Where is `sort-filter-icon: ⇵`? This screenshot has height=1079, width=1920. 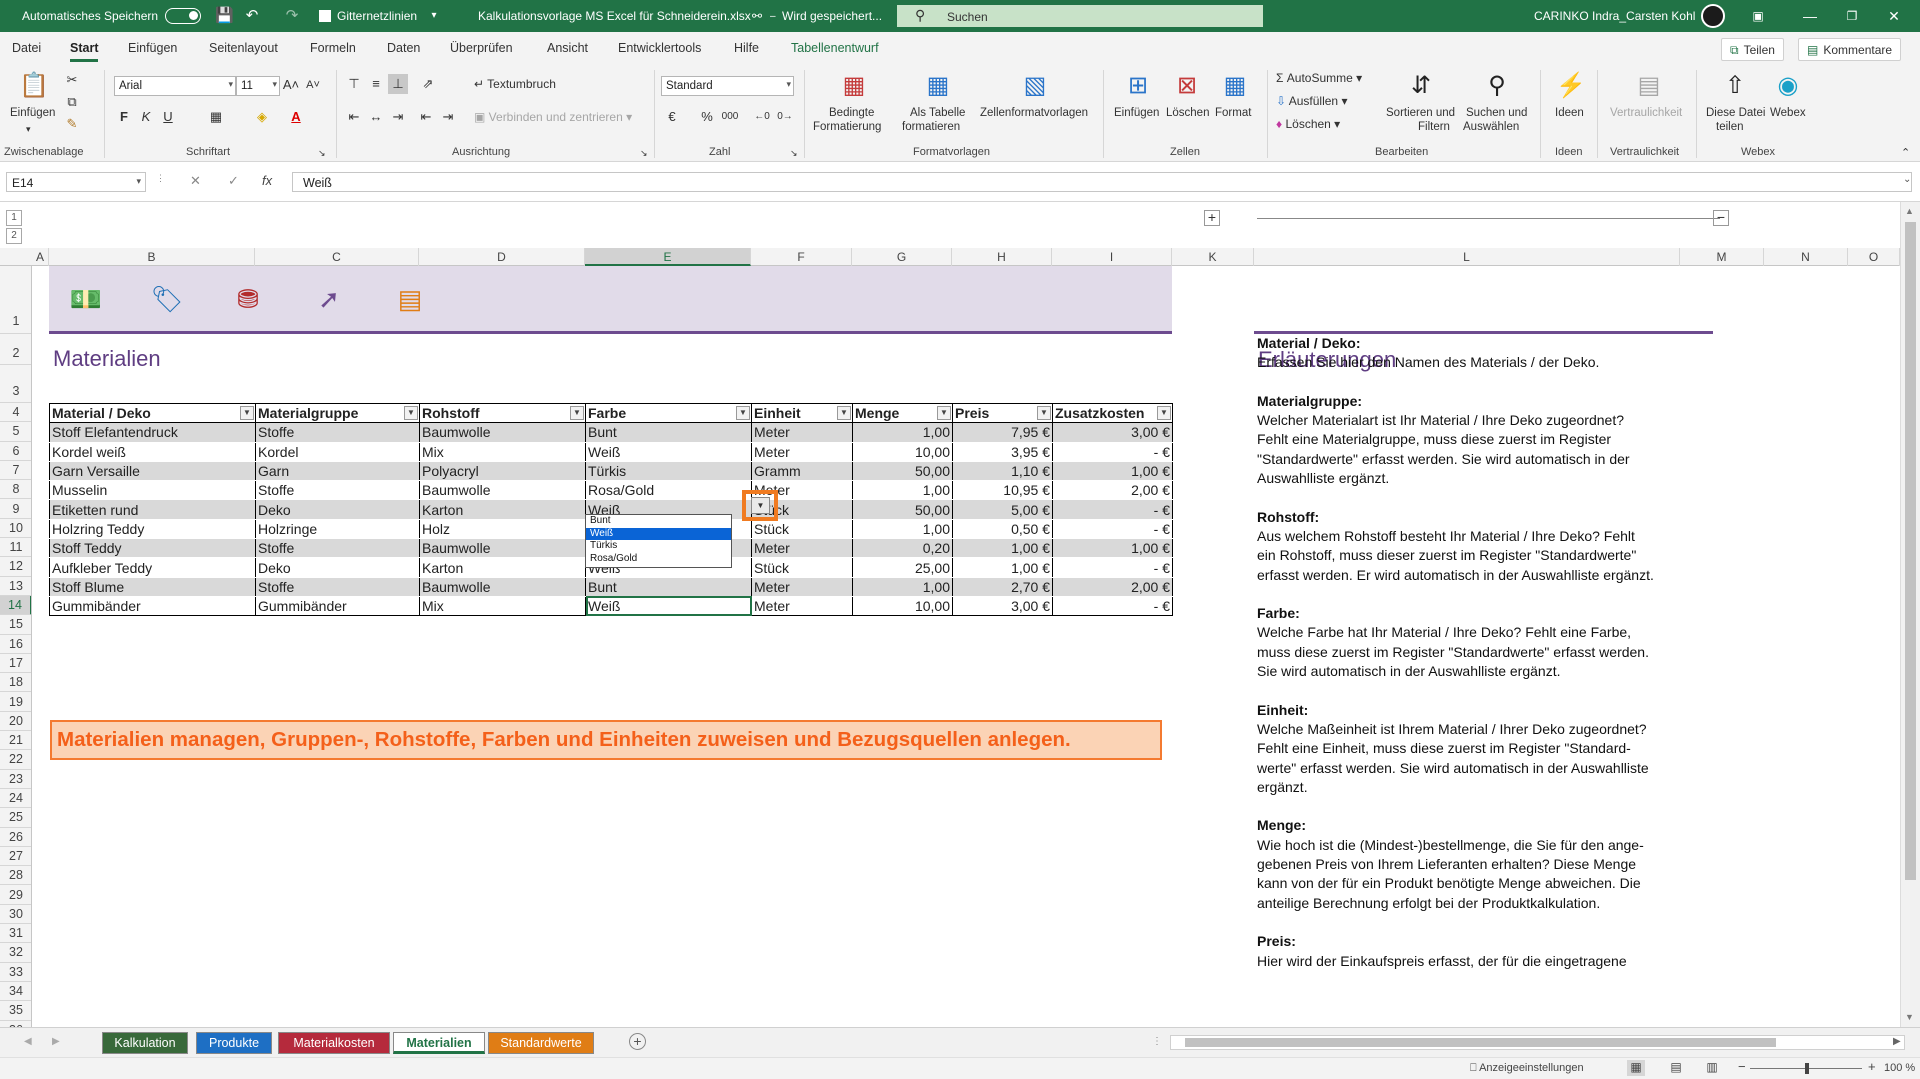 sort-filter-icon: ⇵ is located at coordinates (1421, 86).